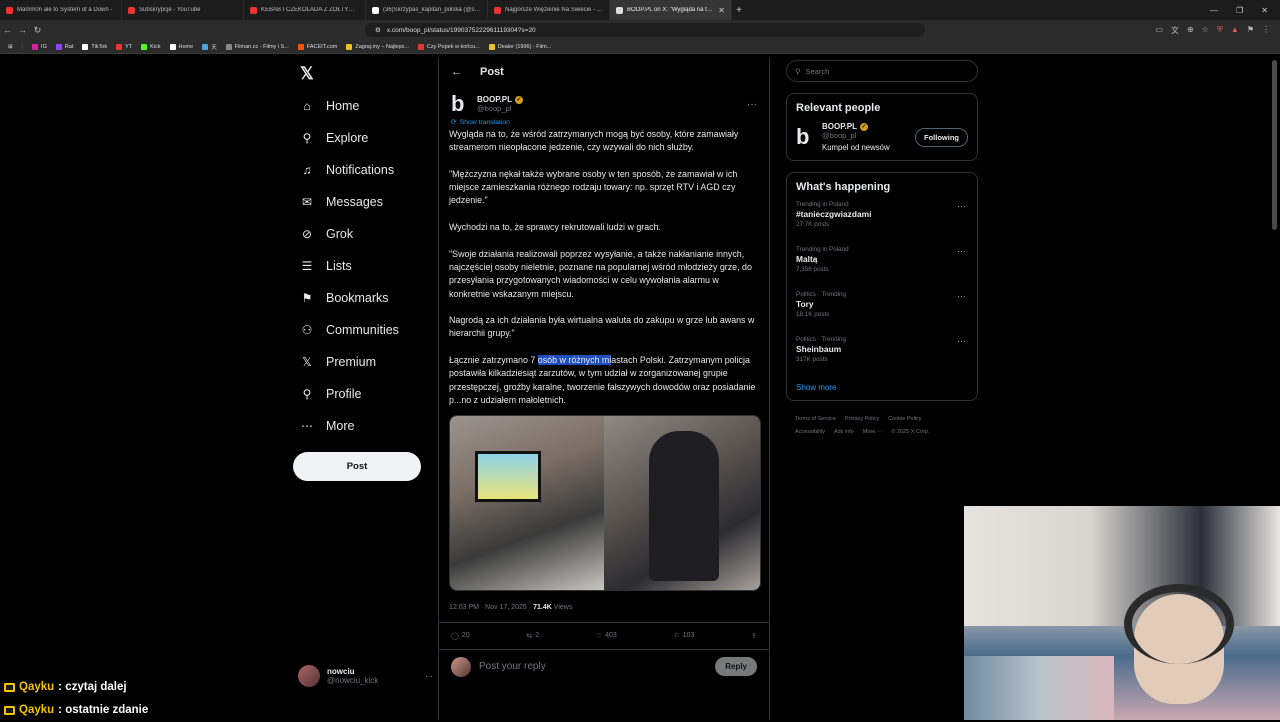 The height and width of the screenshot is (722, 1280). I want to click on bookmark-item: 天, so click(209, 47).